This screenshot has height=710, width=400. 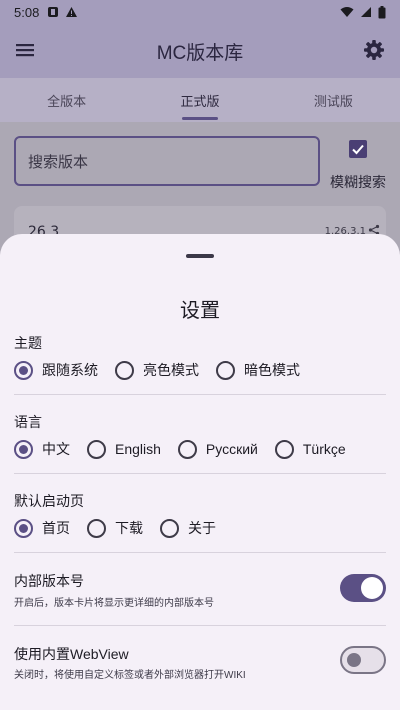 What do you see at coordinates (49, 501) in the screenshot?
I see `start-page-section-title: 默认启动页` at bounding box center [49, 501].